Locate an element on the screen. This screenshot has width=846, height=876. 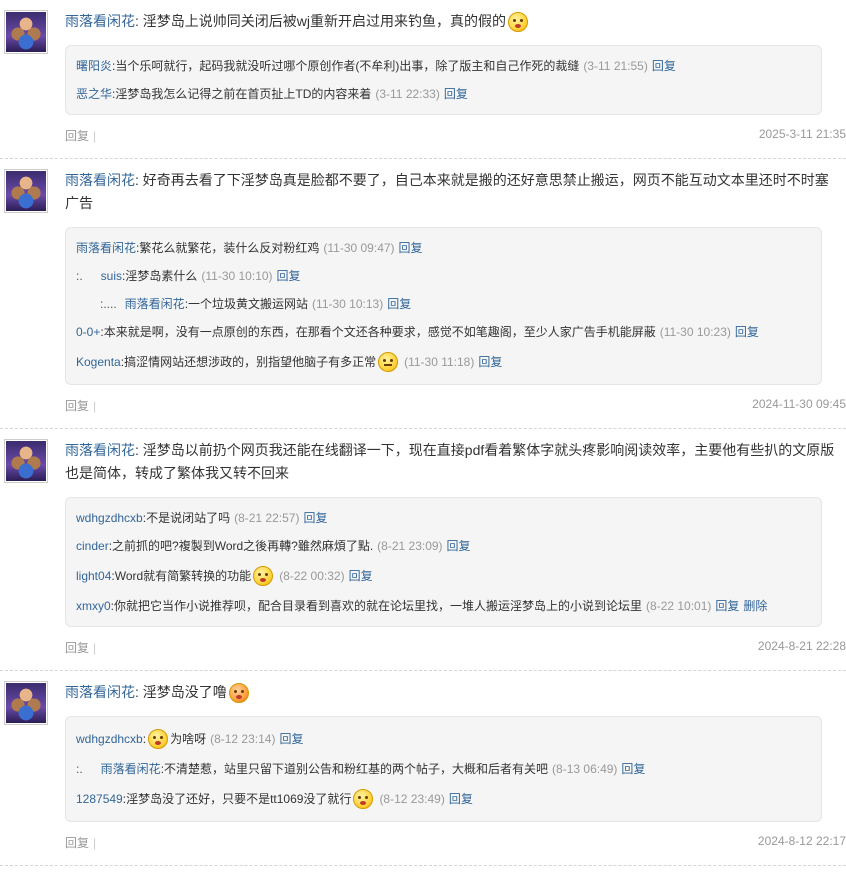
comment-footer: 回复 | 2024-11-30 09:45 is located at coordinates (455, 406).